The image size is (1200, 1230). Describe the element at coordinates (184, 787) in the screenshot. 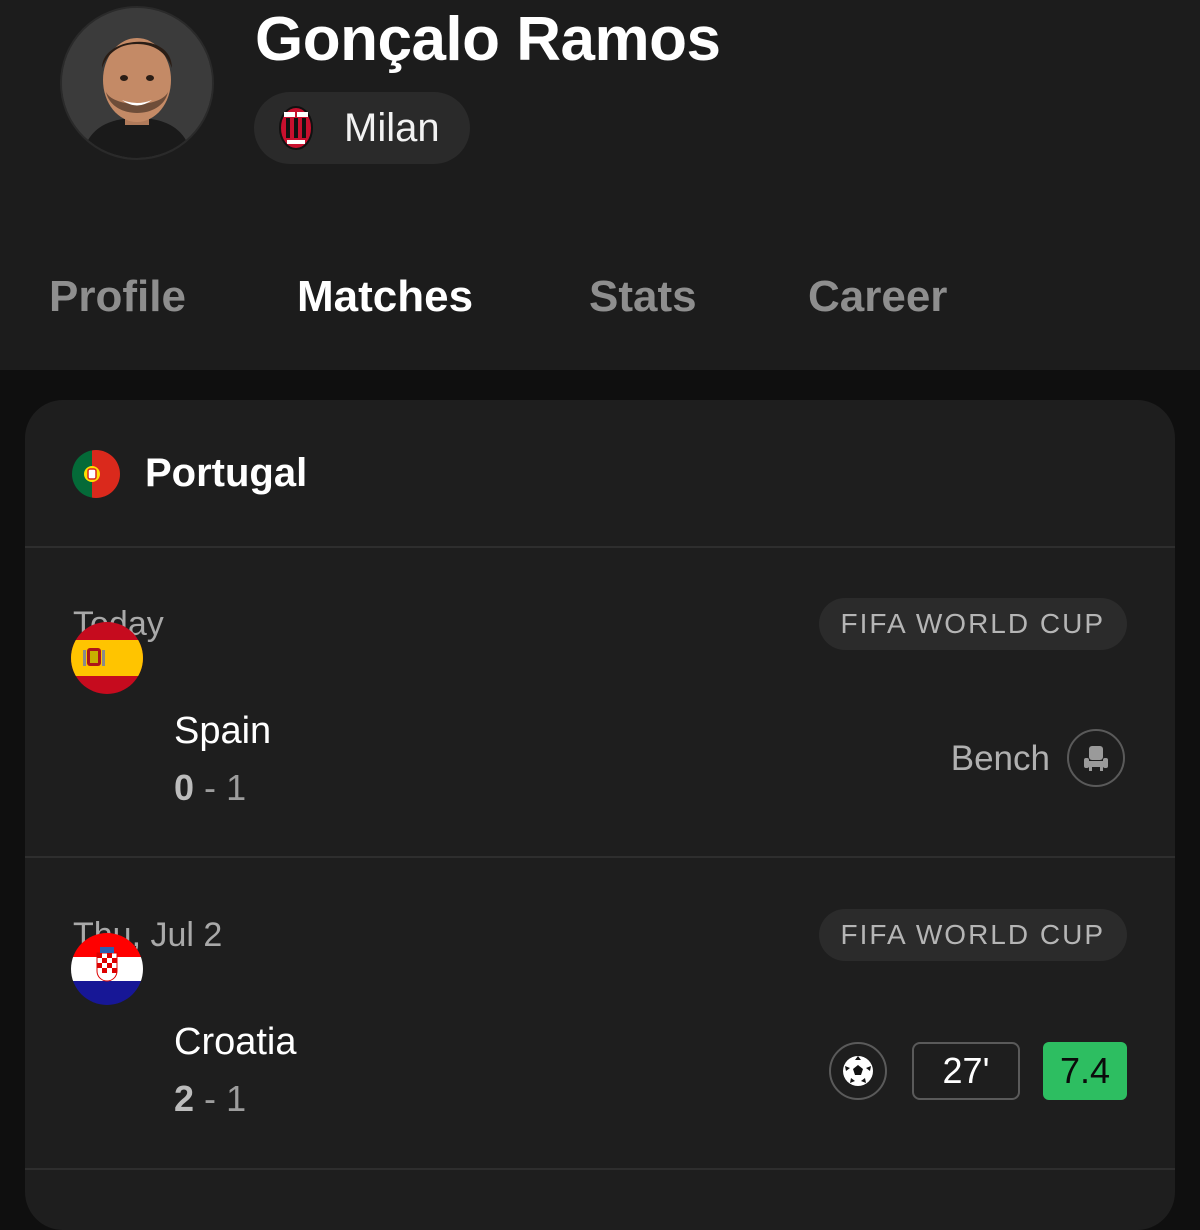

I see `score-own: 0` at that location.